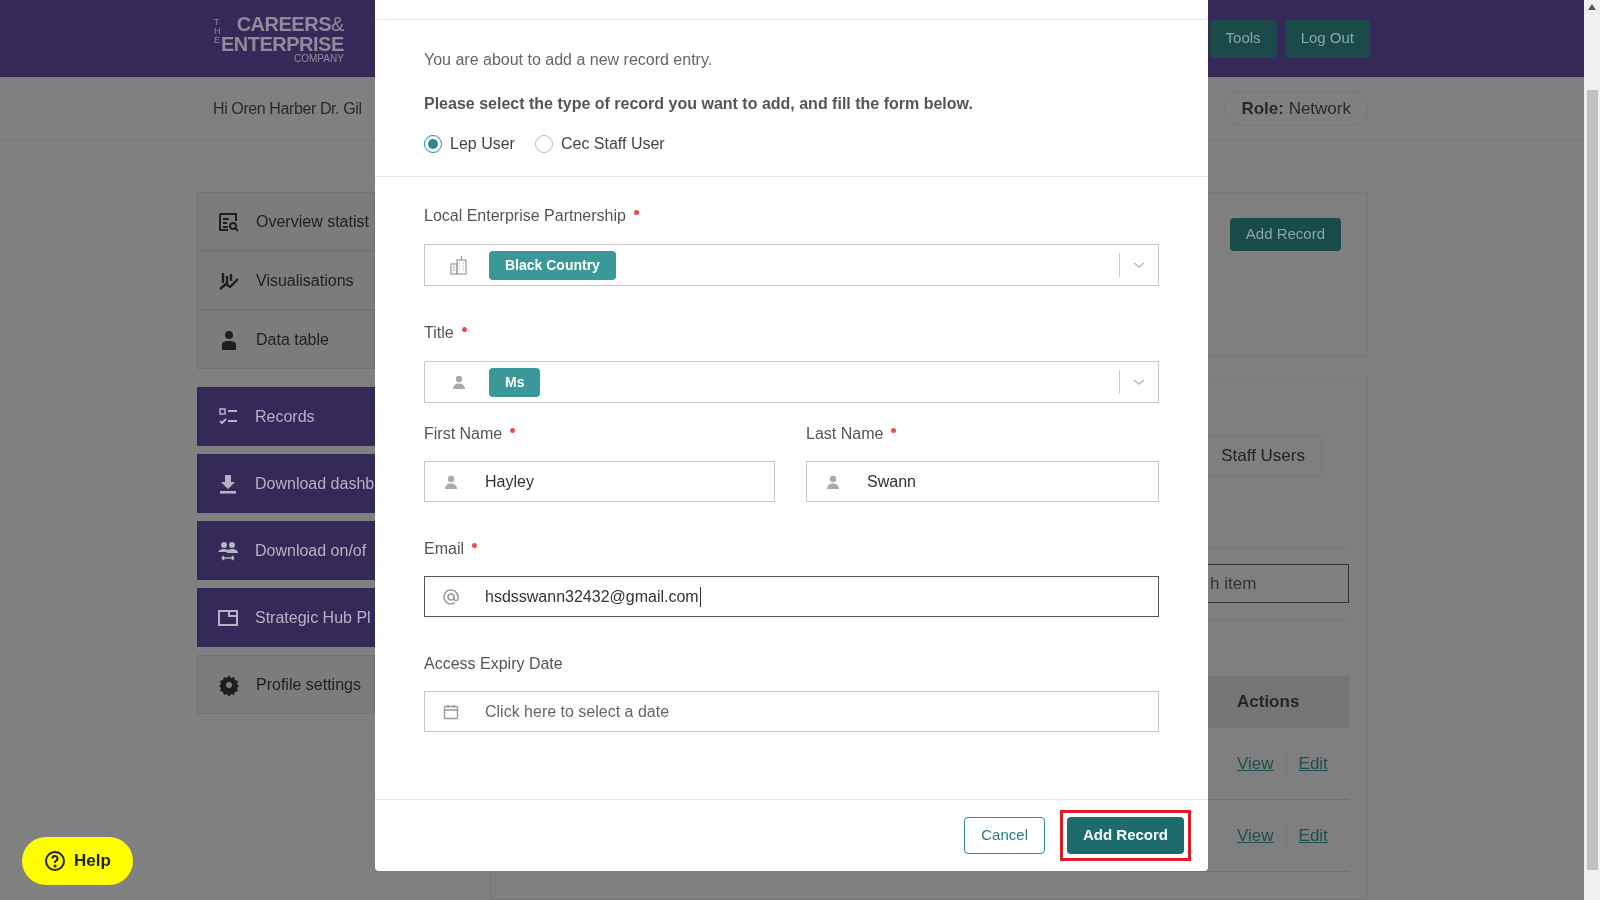  Describe the element at coordinates (791, 711) in the screenshot. I see `date-field: Click here to select a date` at that location.